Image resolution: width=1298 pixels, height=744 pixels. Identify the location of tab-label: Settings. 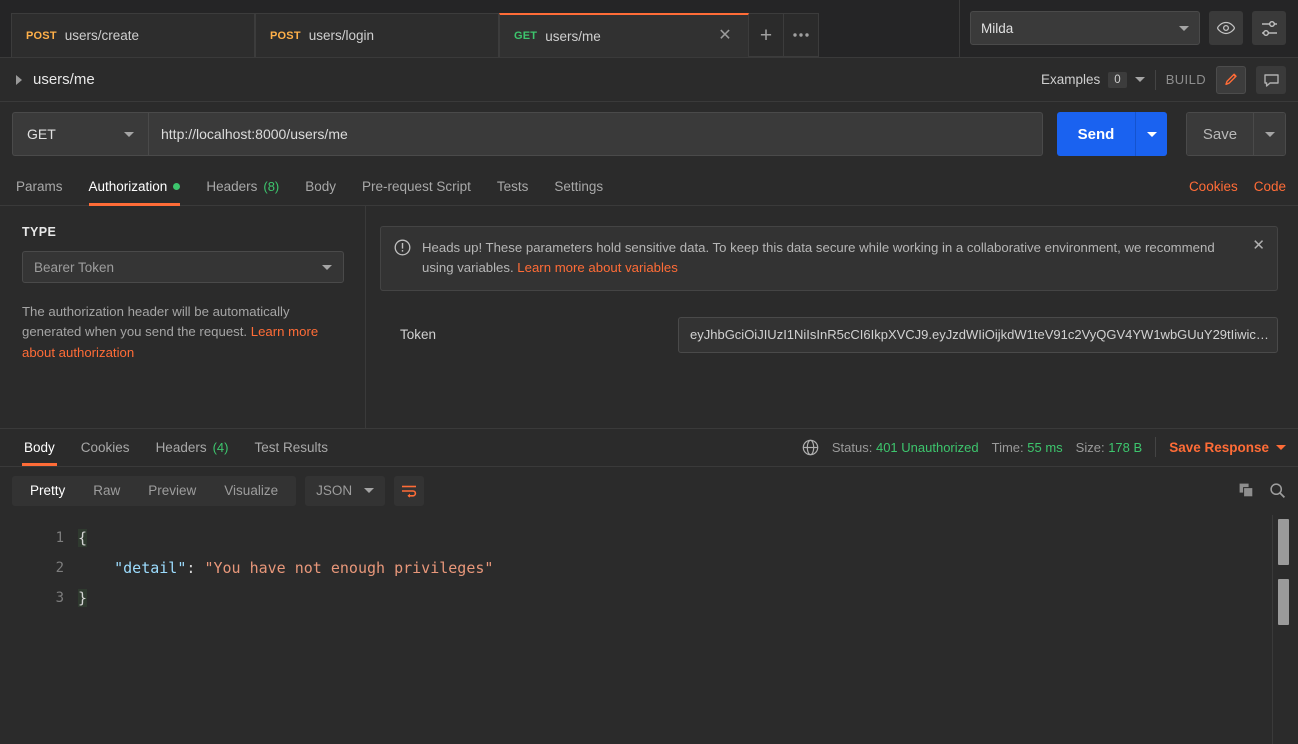
(579, 186).